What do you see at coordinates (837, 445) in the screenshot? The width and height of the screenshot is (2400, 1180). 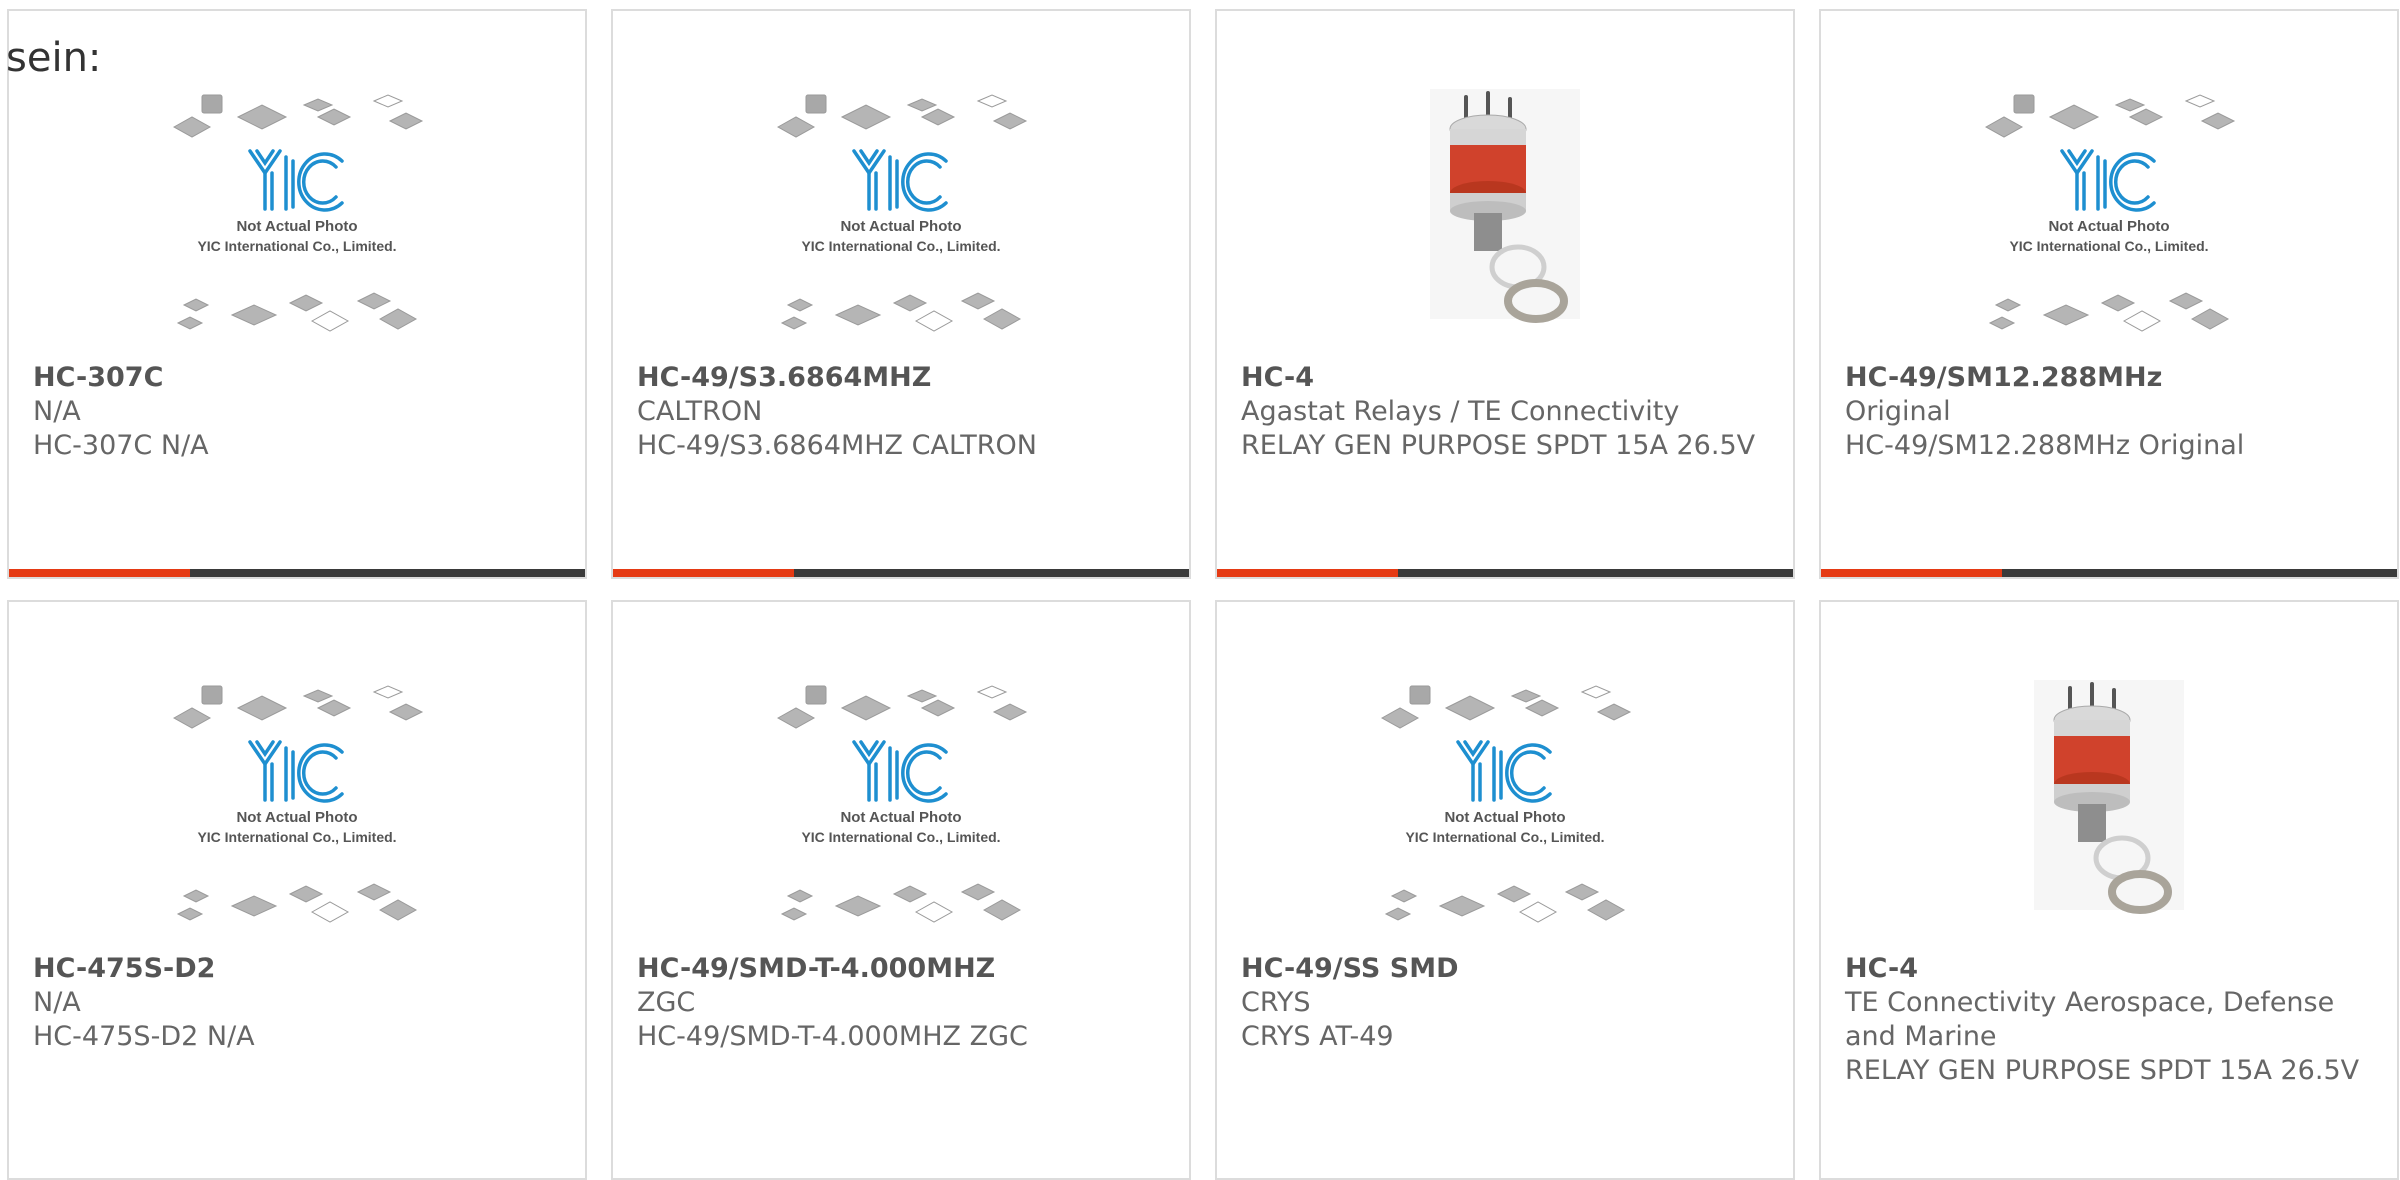 I see `description: HC-49/S3.6864MHZ CALTRON` at bounding box center [837, 445].